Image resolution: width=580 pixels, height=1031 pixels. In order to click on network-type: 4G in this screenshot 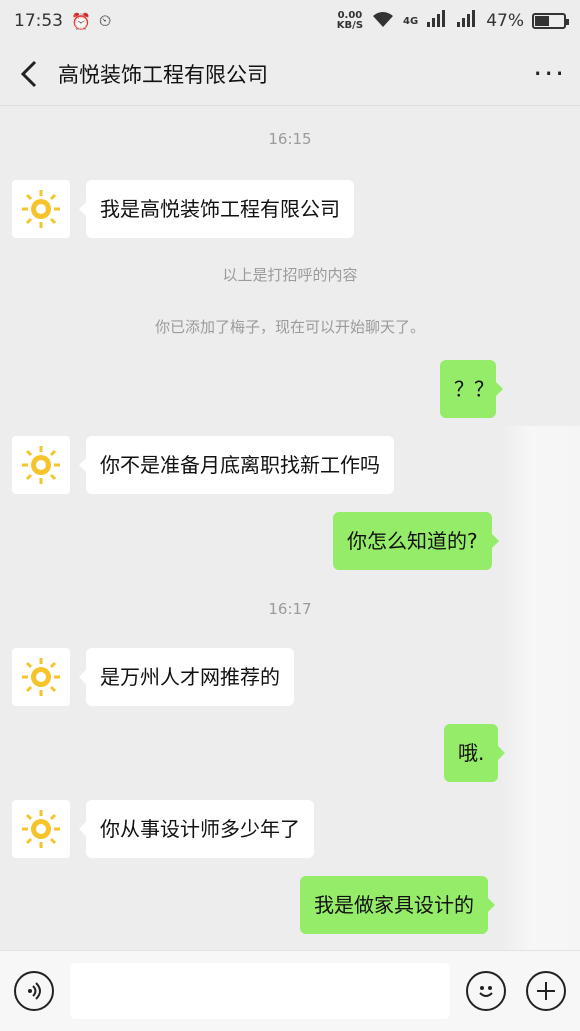, I will do `click(411, 21)`.